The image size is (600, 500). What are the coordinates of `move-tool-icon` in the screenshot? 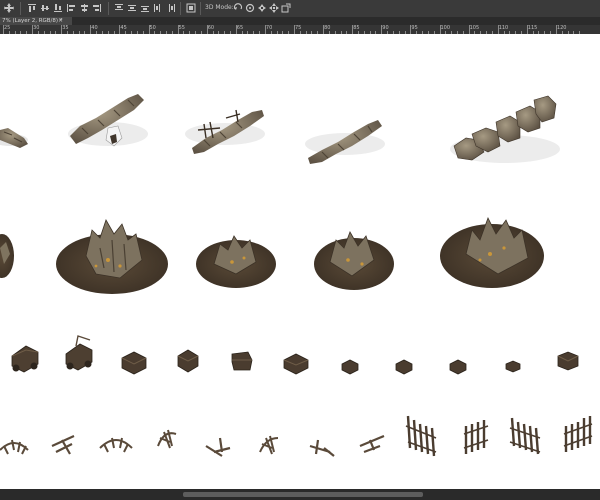 It's located at (9, 8).